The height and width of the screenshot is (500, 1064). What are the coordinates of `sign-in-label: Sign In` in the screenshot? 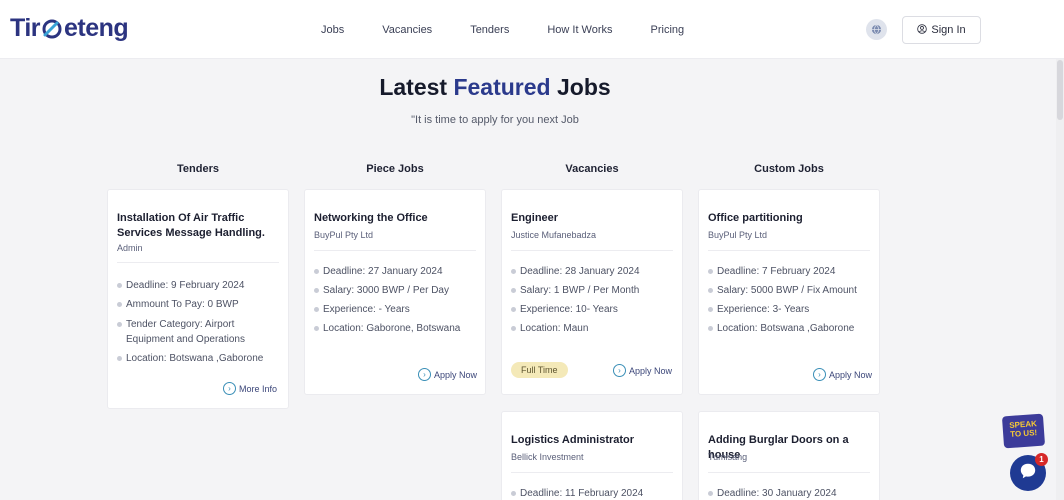 It's located at (948, 30).